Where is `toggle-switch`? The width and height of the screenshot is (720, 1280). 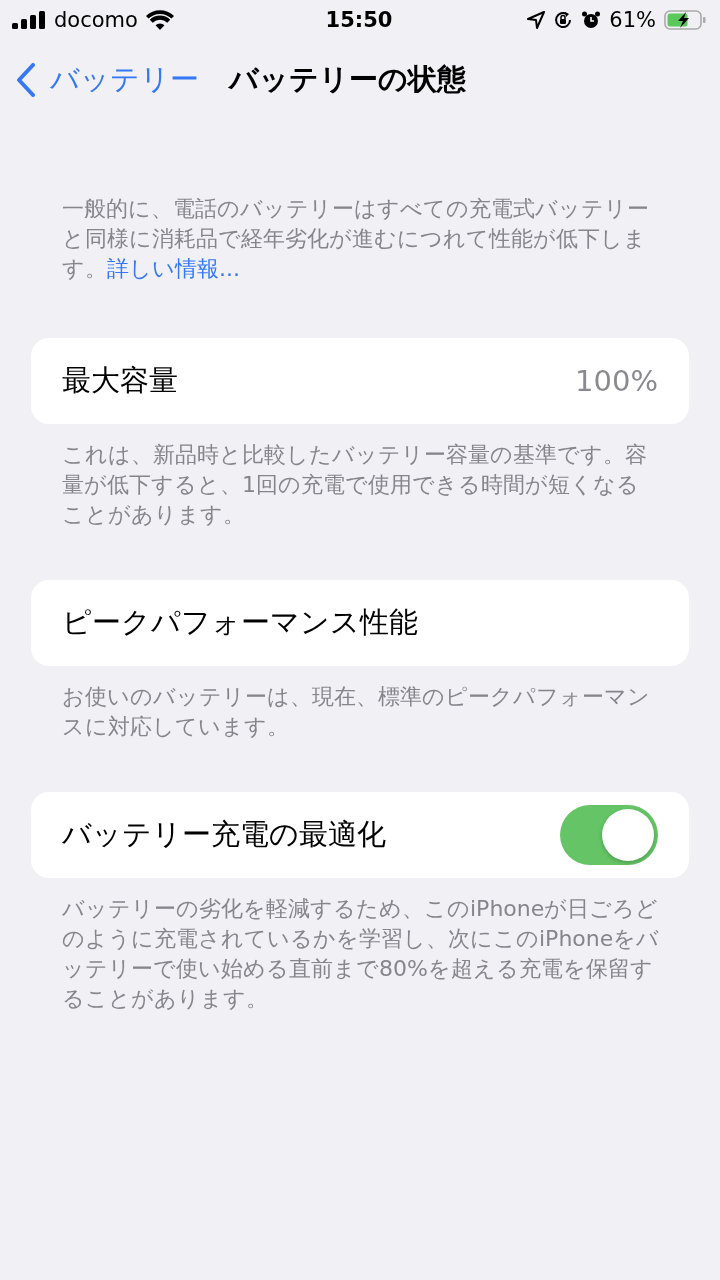
toggle-switch is located at coordinates (609, 835).